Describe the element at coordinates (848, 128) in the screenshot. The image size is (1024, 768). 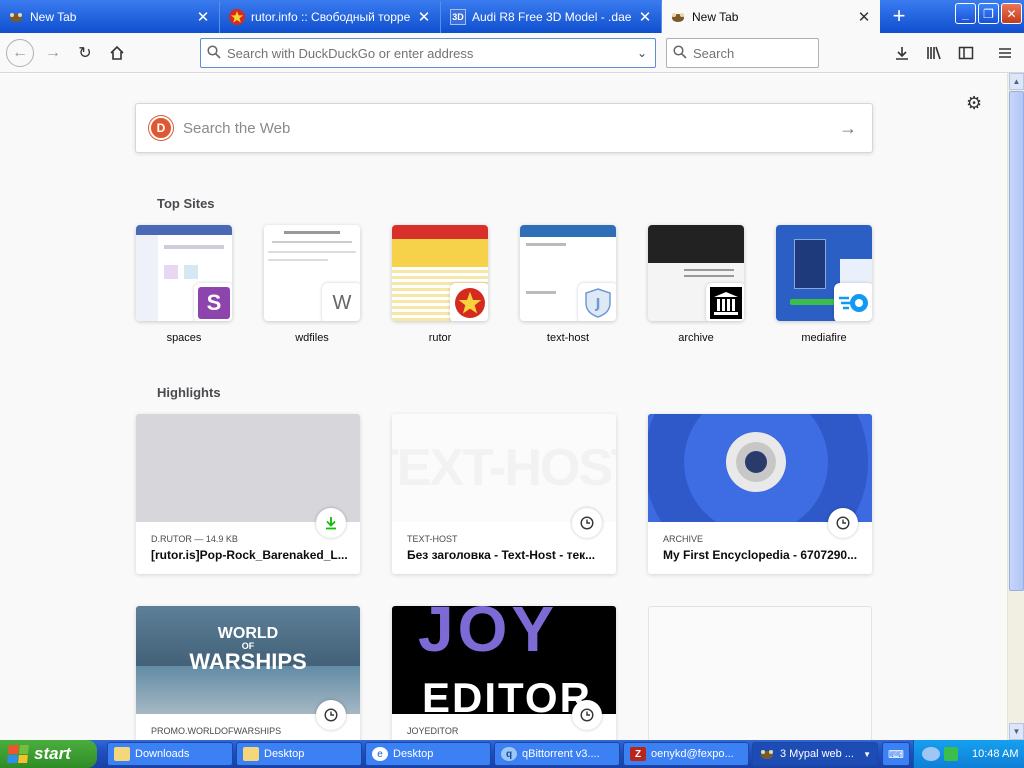
I see `arrow-right-icon: →` at that location.